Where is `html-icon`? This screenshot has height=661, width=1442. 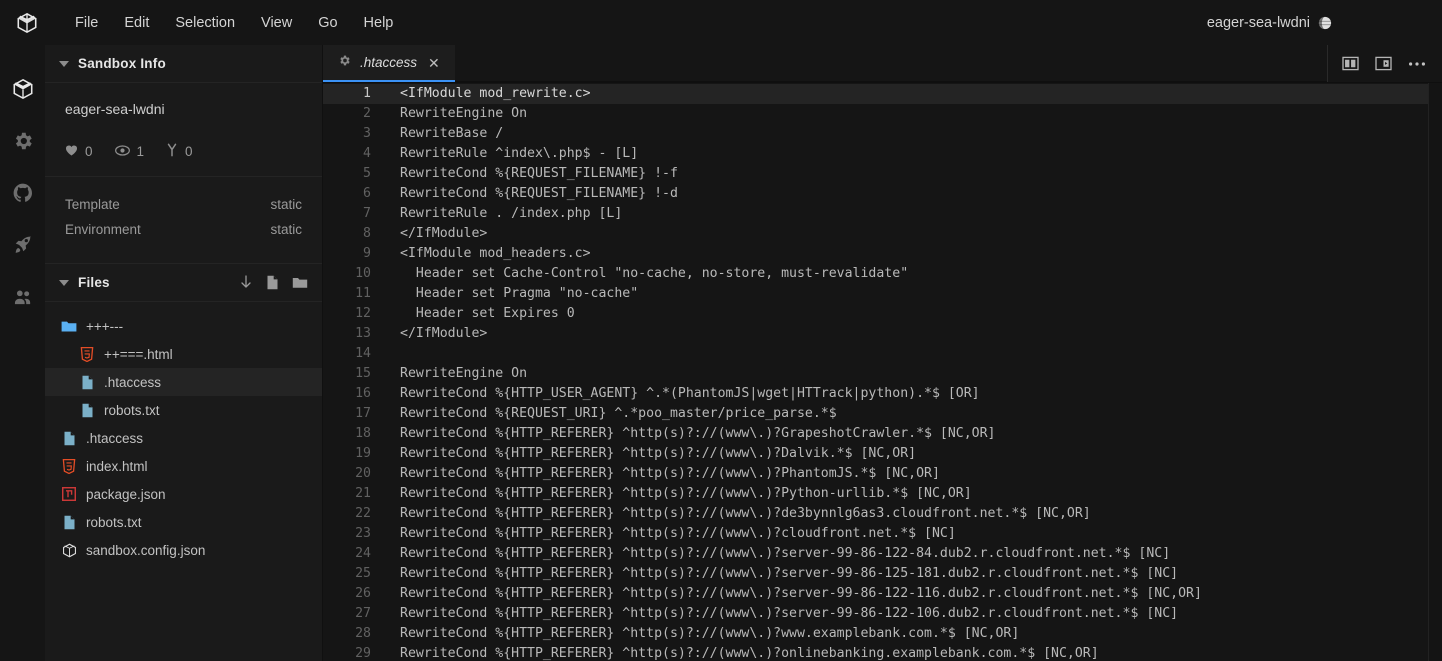
html-icon is located at coordinates (69, 466).